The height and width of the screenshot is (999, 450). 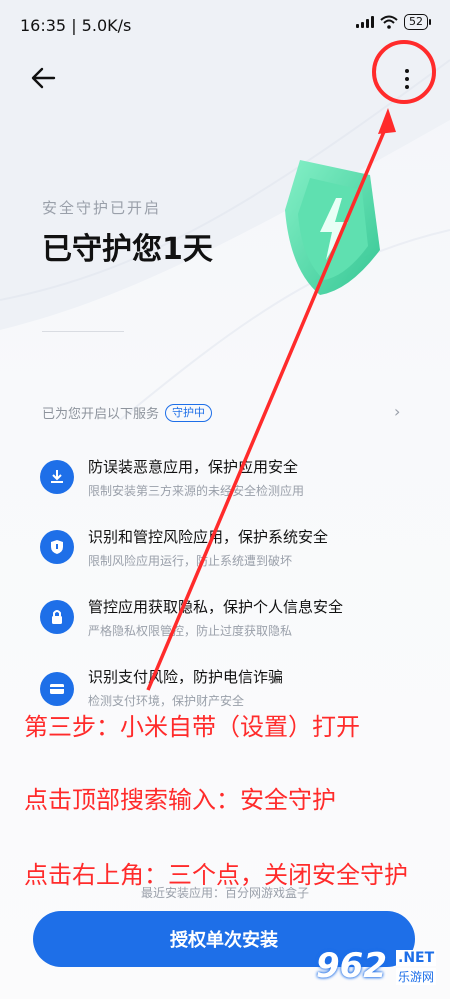 What do you see at coordinates (127, 249) in the screenshot?
I see `protection-days-title: 已守护您1天` at bounding box center [127, 249].